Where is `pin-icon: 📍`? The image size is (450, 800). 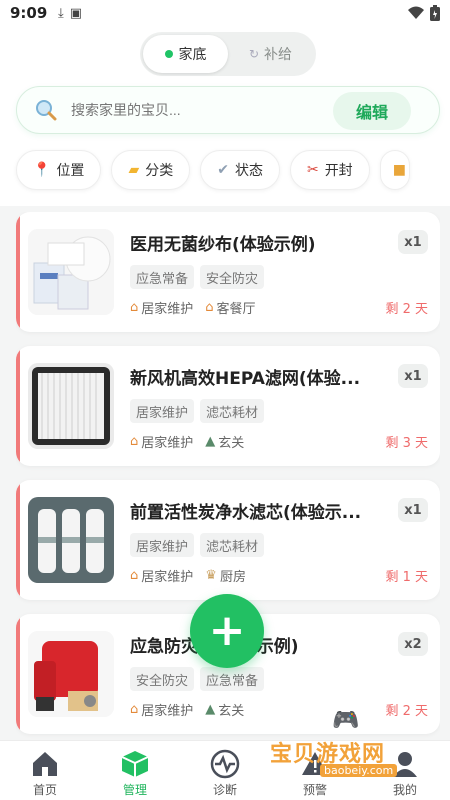 pin-icon: 📍 is located at coordinates (42, 170).